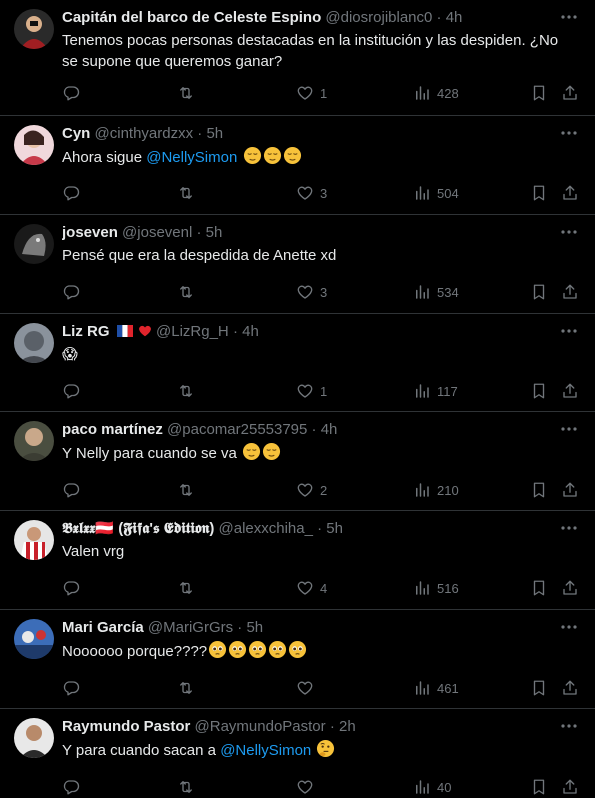 Image resolution: width=595 pixels, height=798 pixels. I want to click on views-button: 428, so click(436, 93).